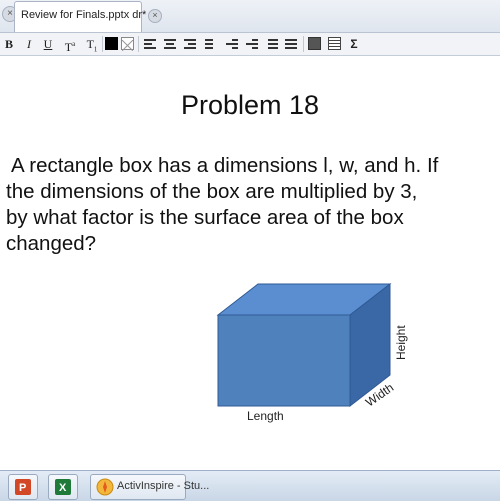  Describe the element at coordinates (170, 44) in the screenshot. I see `align-center-icon` at that location.